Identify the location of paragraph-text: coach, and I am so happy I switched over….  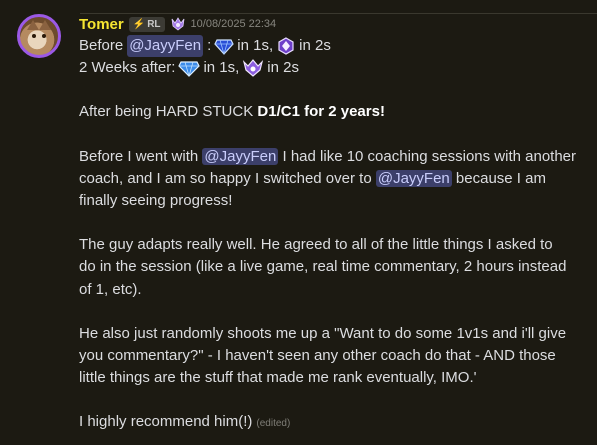
(227, 178).